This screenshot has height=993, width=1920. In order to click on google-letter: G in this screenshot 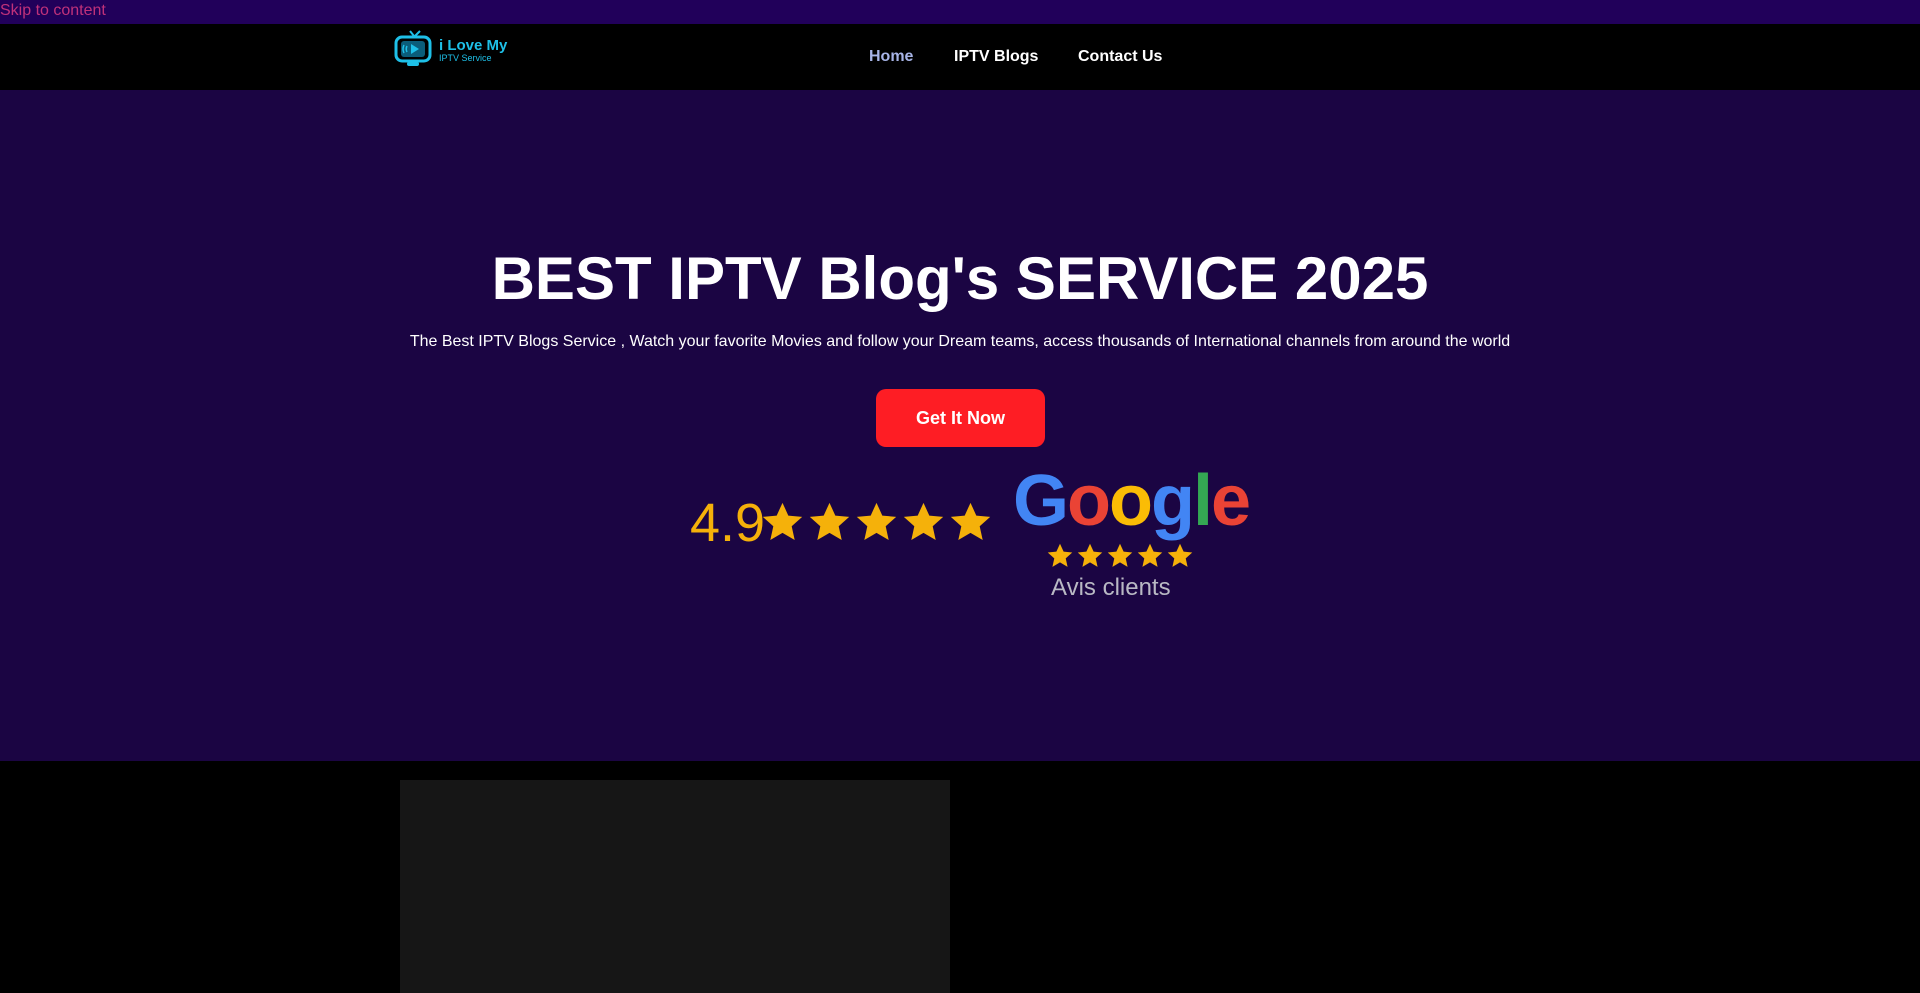, I will do `click(1041, 501)`.